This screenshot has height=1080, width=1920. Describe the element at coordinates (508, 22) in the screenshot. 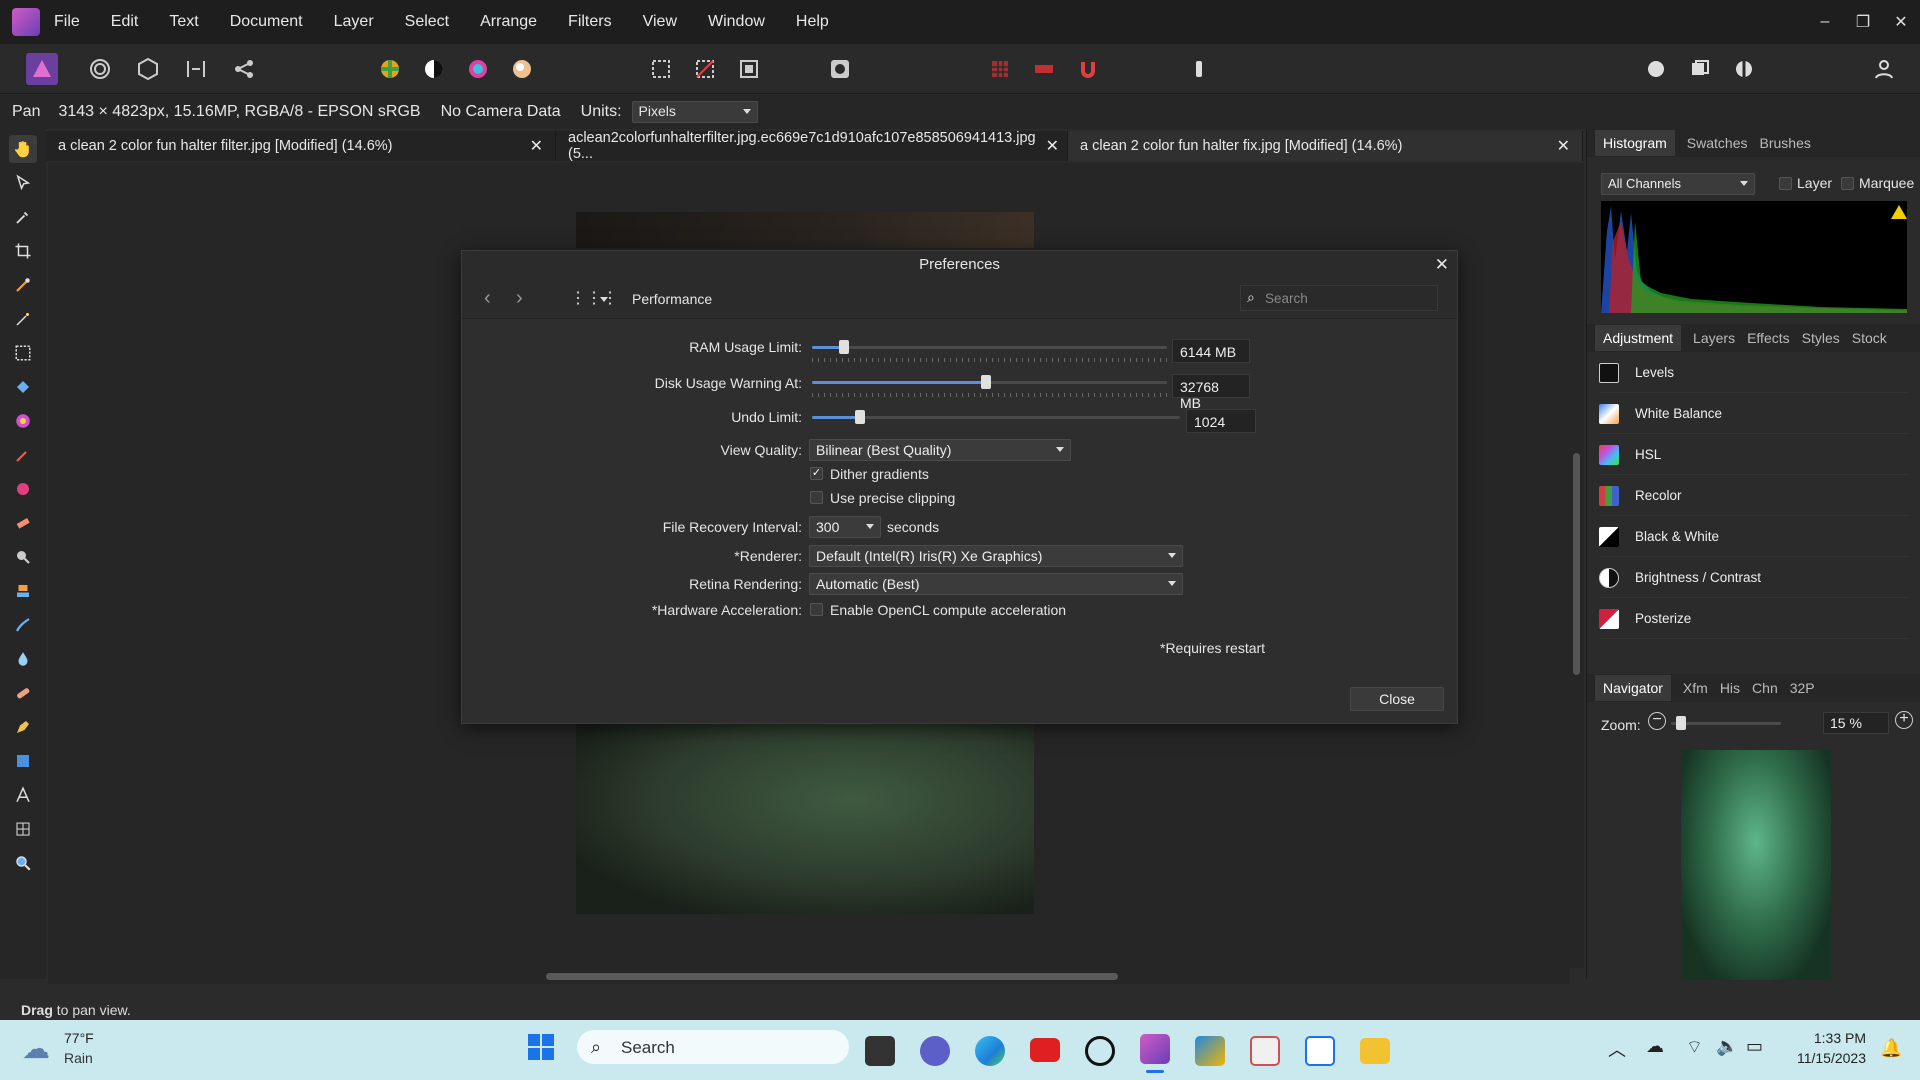

I see `menu-arrange: Arrange` at that location.